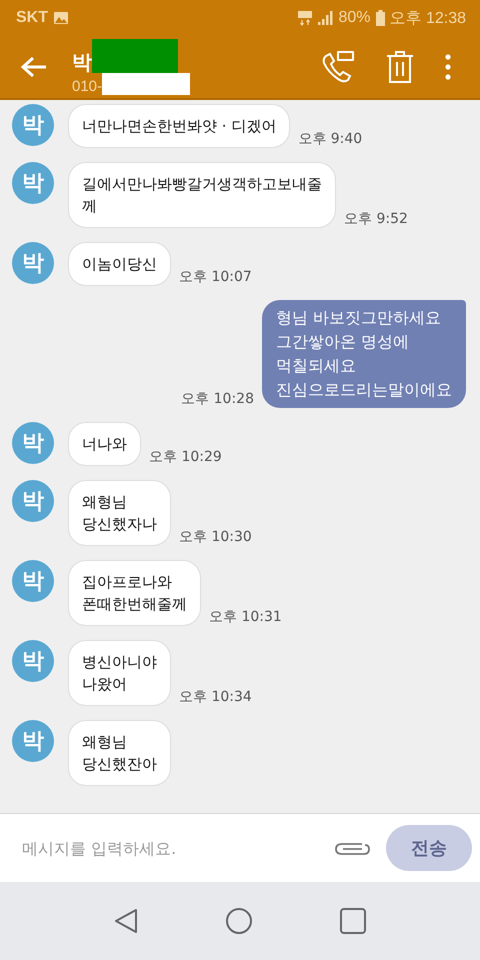  Describe the element at coordinates (354, 18) in the screenshot. I see `battery-percent: 80%` at that location.